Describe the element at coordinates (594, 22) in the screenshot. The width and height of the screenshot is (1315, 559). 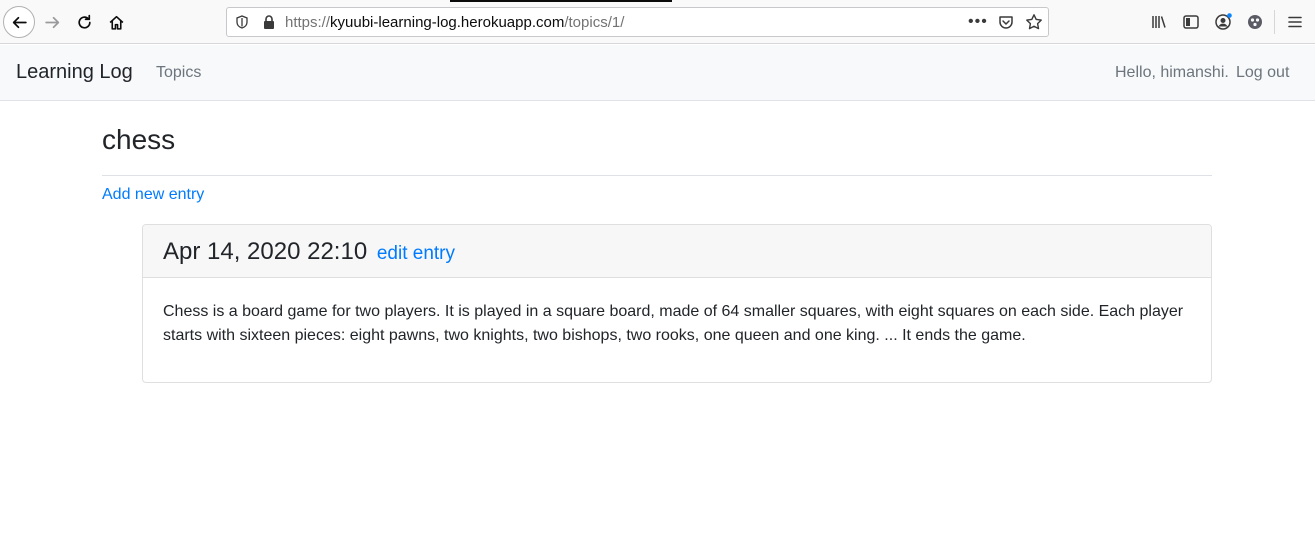
I see `url-path: /topics/1/` at that location.